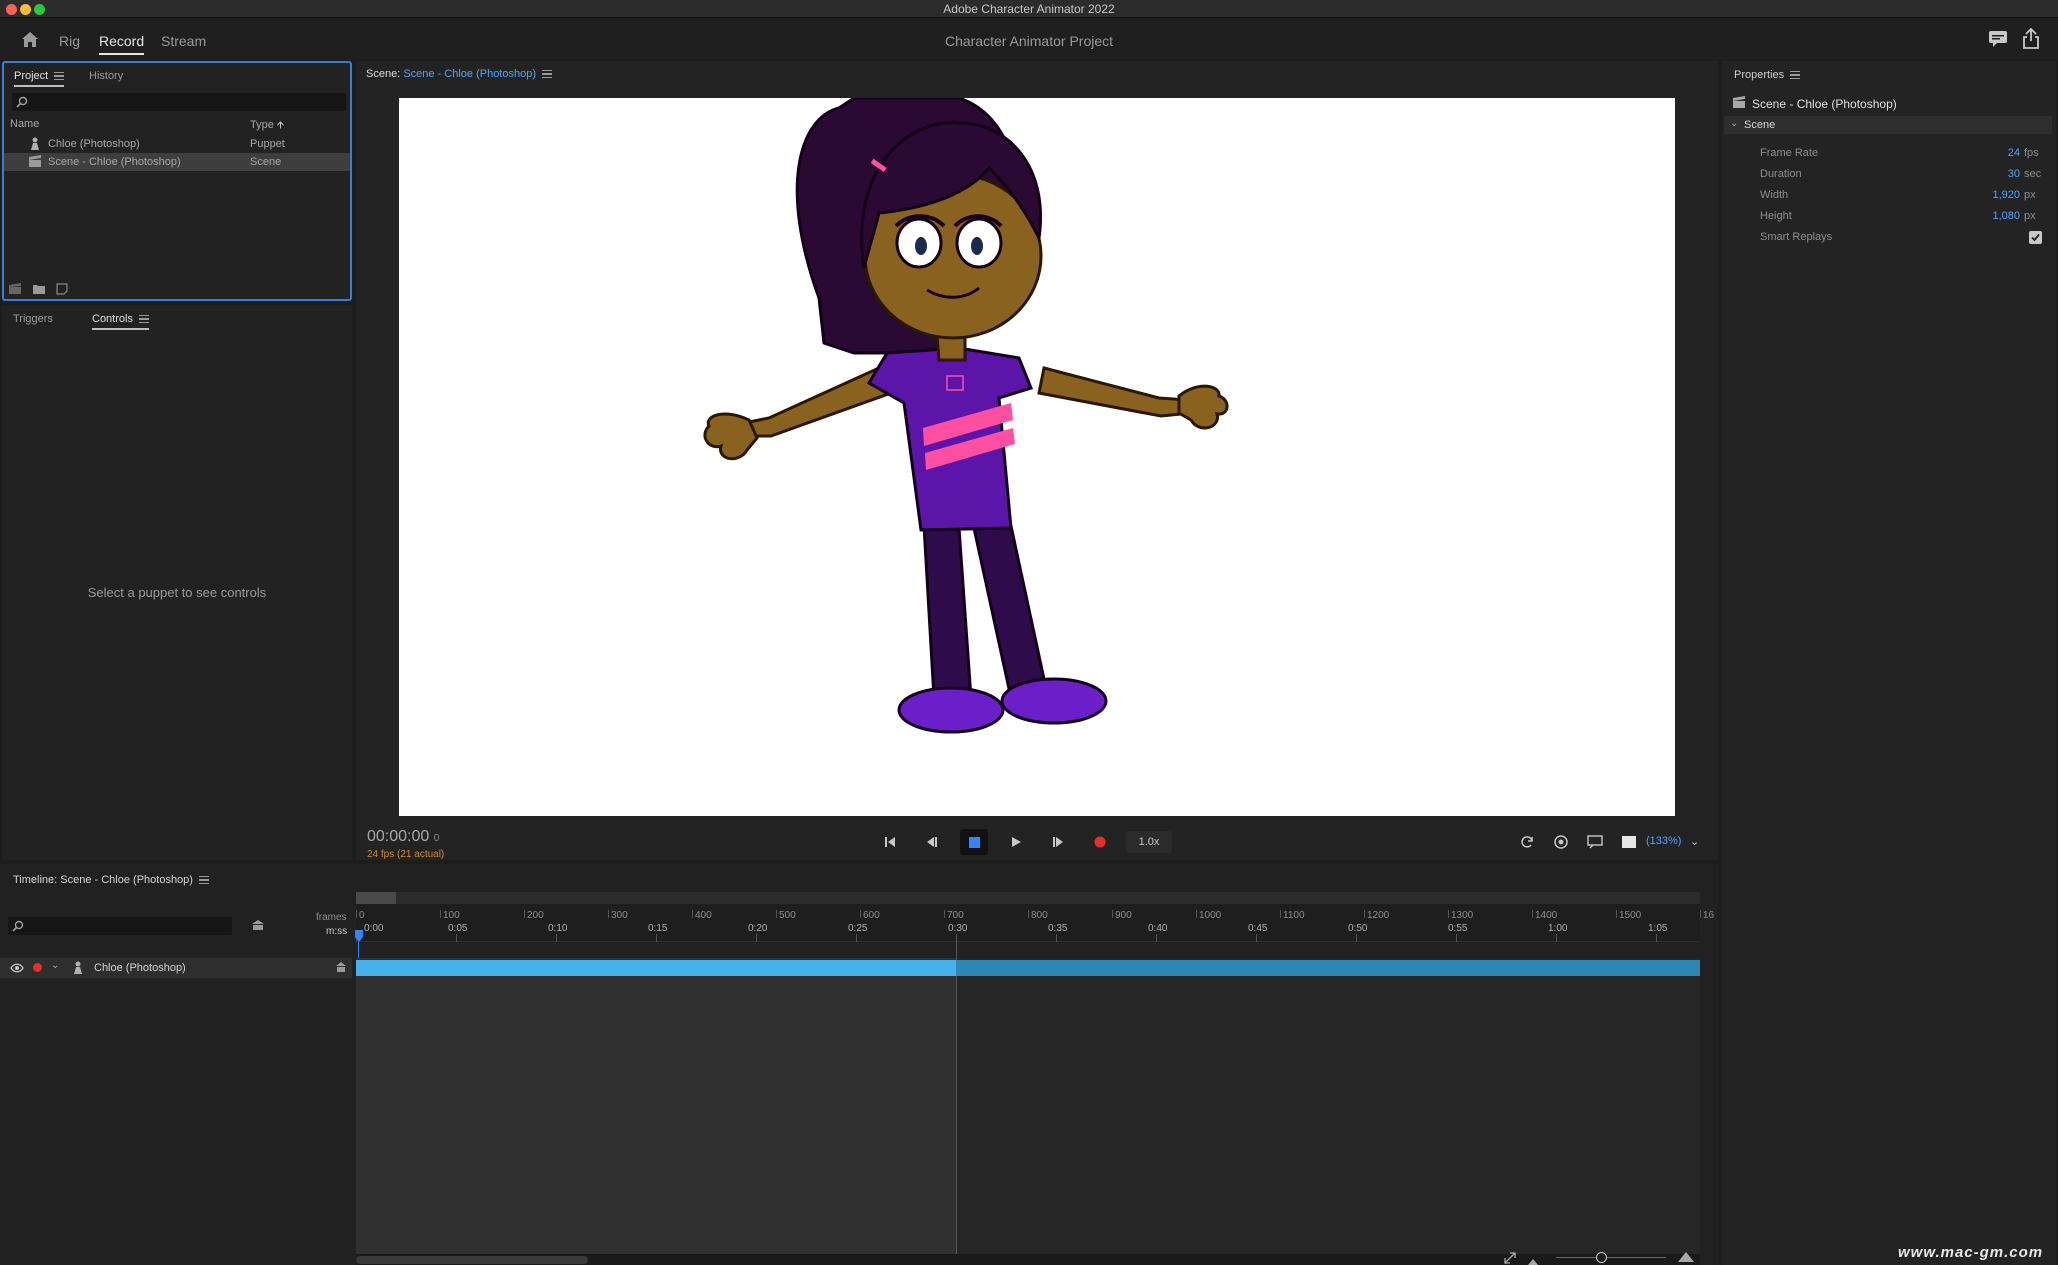 Image resolution: width=2058 pixels, height=1265 pixels. I want to click on search-icon, so click(22, 102).